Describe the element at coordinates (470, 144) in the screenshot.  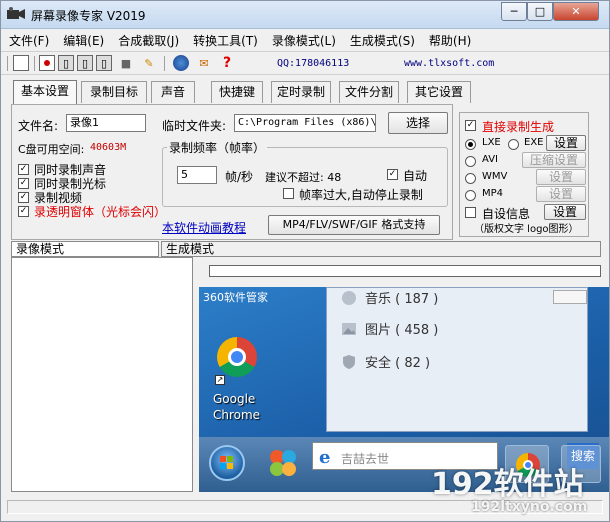
I see `lxe-radio` at that location.